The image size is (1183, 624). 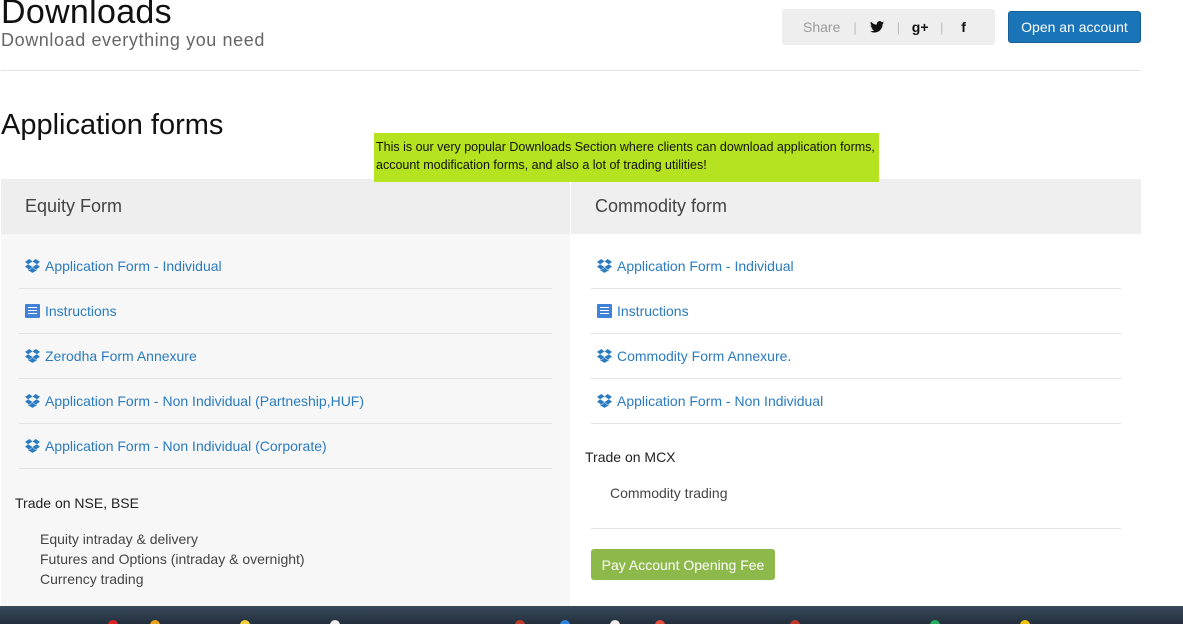 I want to click on twitter-icon, so click(x=876, y=27).